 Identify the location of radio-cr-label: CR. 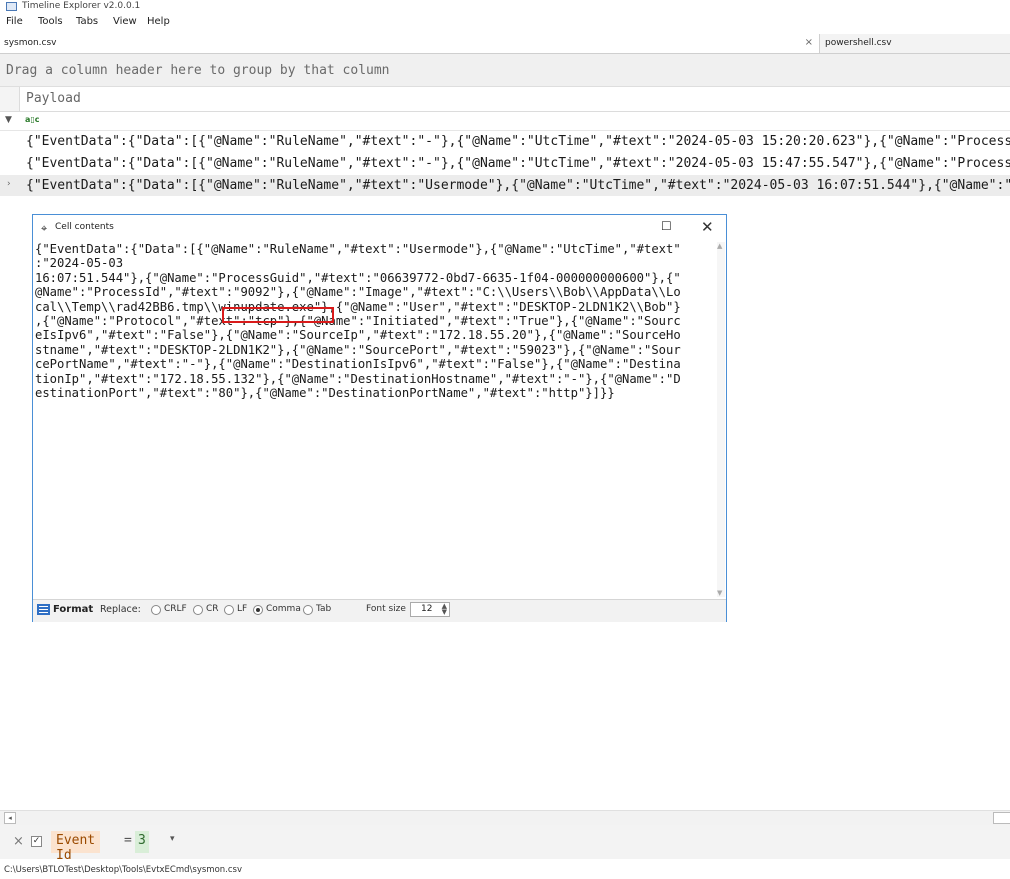
(212, 609).